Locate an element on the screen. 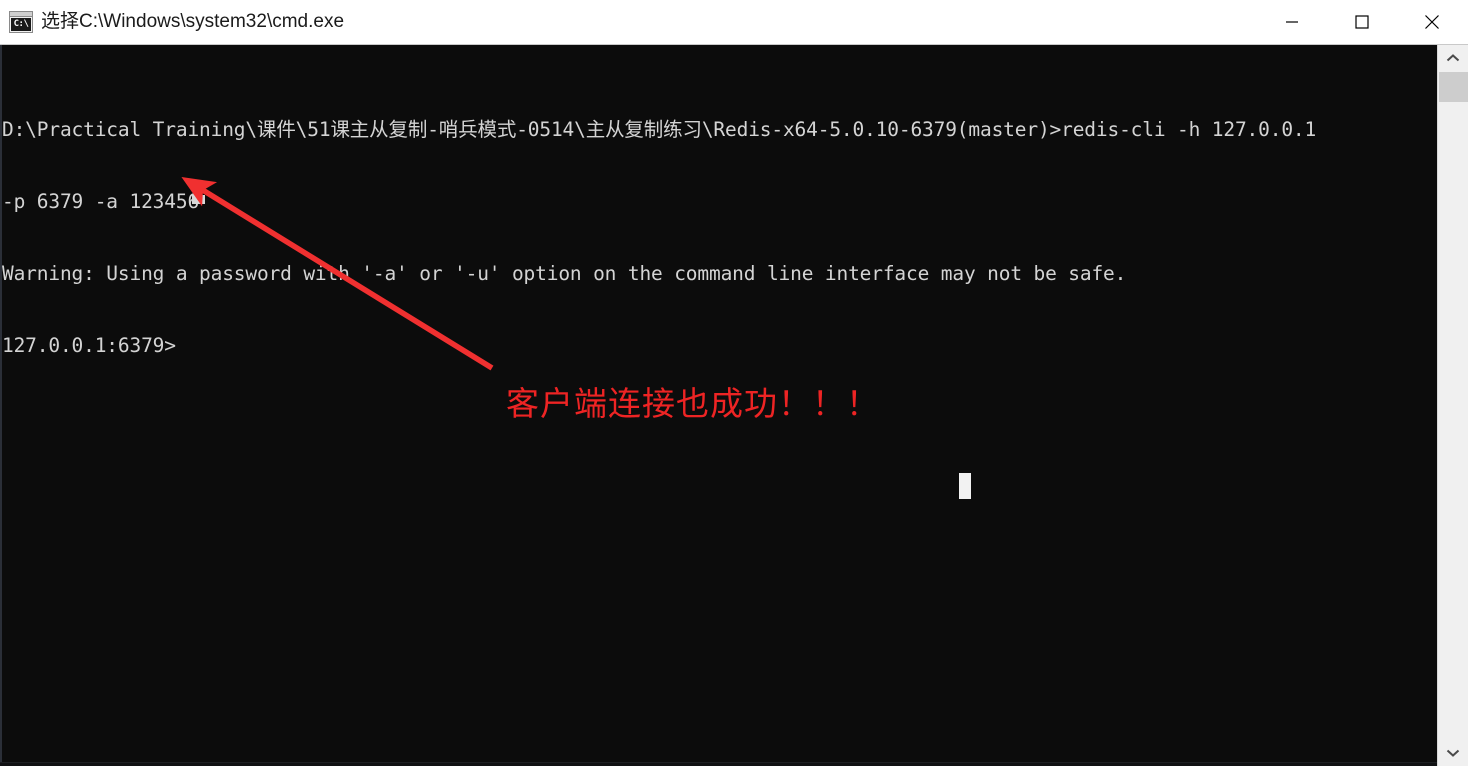  close-button is located at coordinates (1432, 22).